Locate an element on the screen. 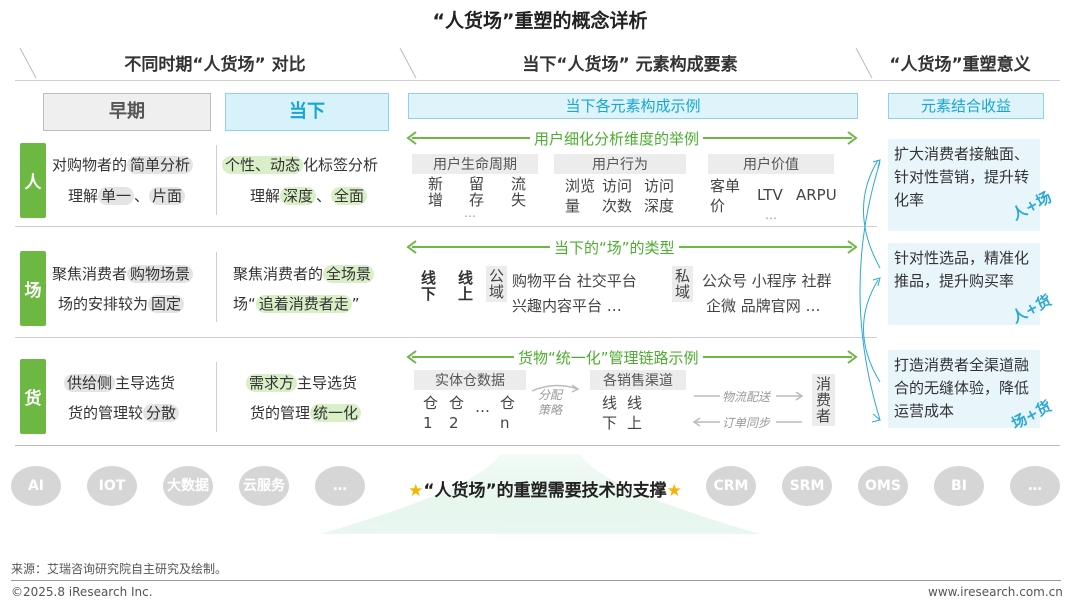 This screenshot has height=607, width=1080. place-online: 线上 is located at coordinates (465, 286).